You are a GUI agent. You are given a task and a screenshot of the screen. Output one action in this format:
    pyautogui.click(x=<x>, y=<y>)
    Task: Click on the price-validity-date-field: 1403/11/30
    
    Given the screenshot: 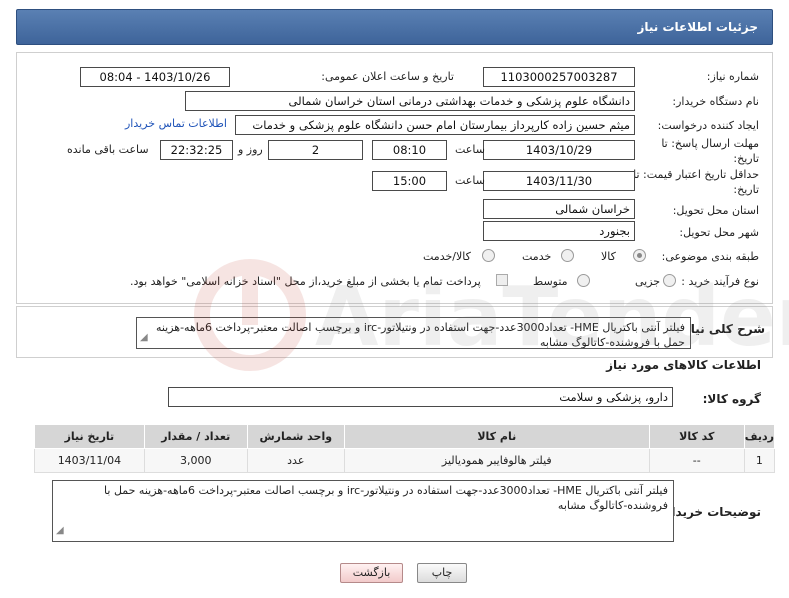 What is the action you would take?
    pyautogui.click(x=559, y=181)
    